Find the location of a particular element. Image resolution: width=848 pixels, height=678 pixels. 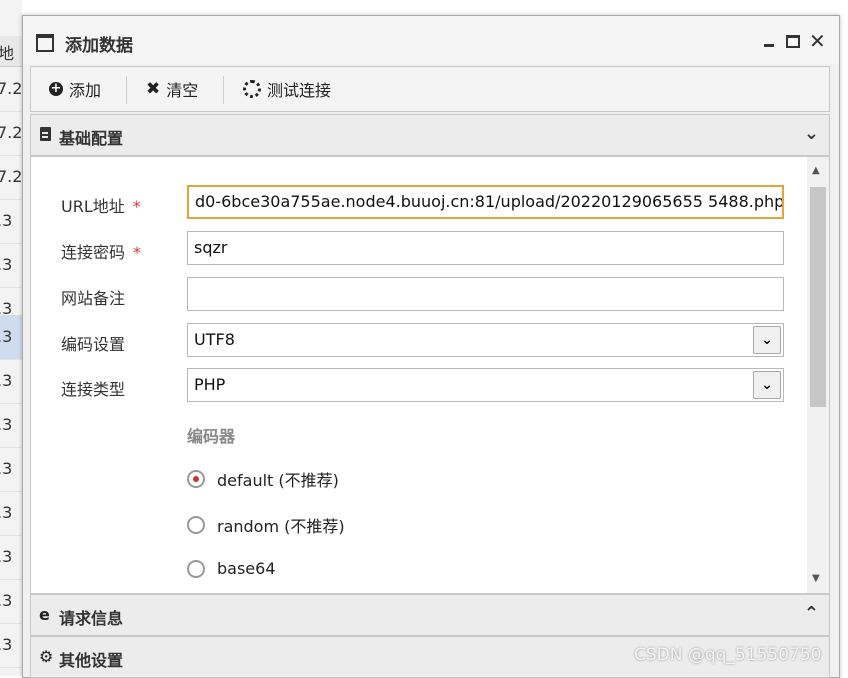

ie-icon: e is located at coordinates (44, 614).